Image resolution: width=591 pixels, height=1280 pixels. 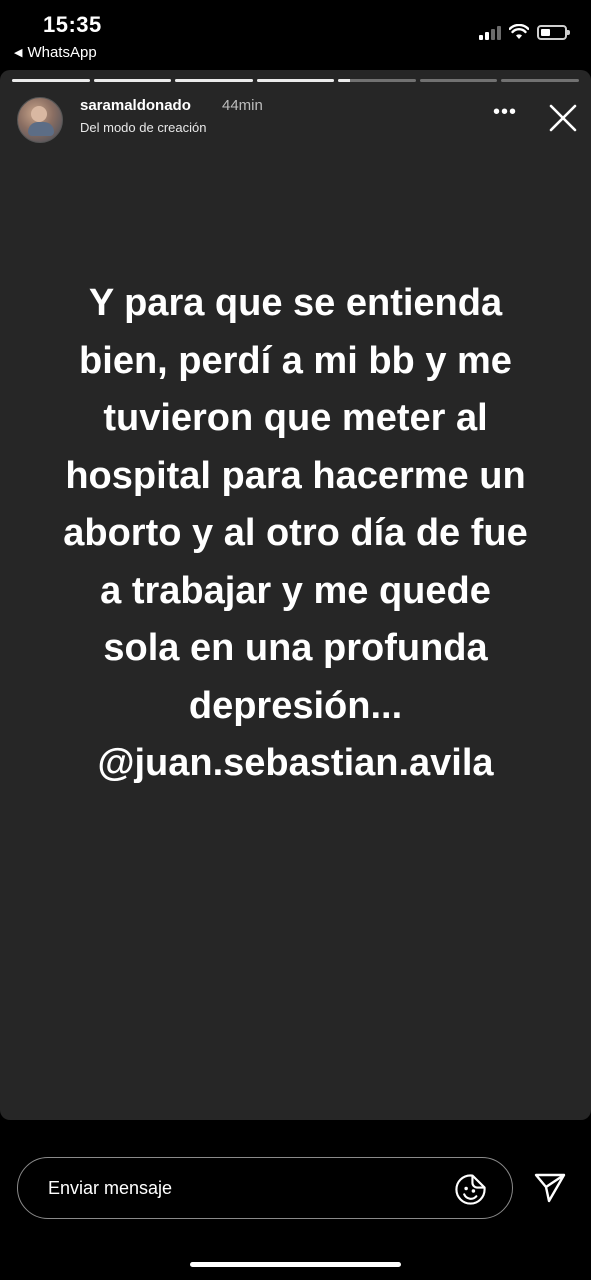 What do you see at coordinates (295, 303) in the screenshot?
I see `story-text-line: Y para que se entienda` at bounding box center [295, 303].